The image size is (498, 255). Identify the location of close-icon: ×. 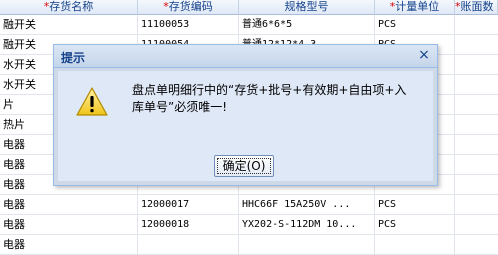
(424, 55).